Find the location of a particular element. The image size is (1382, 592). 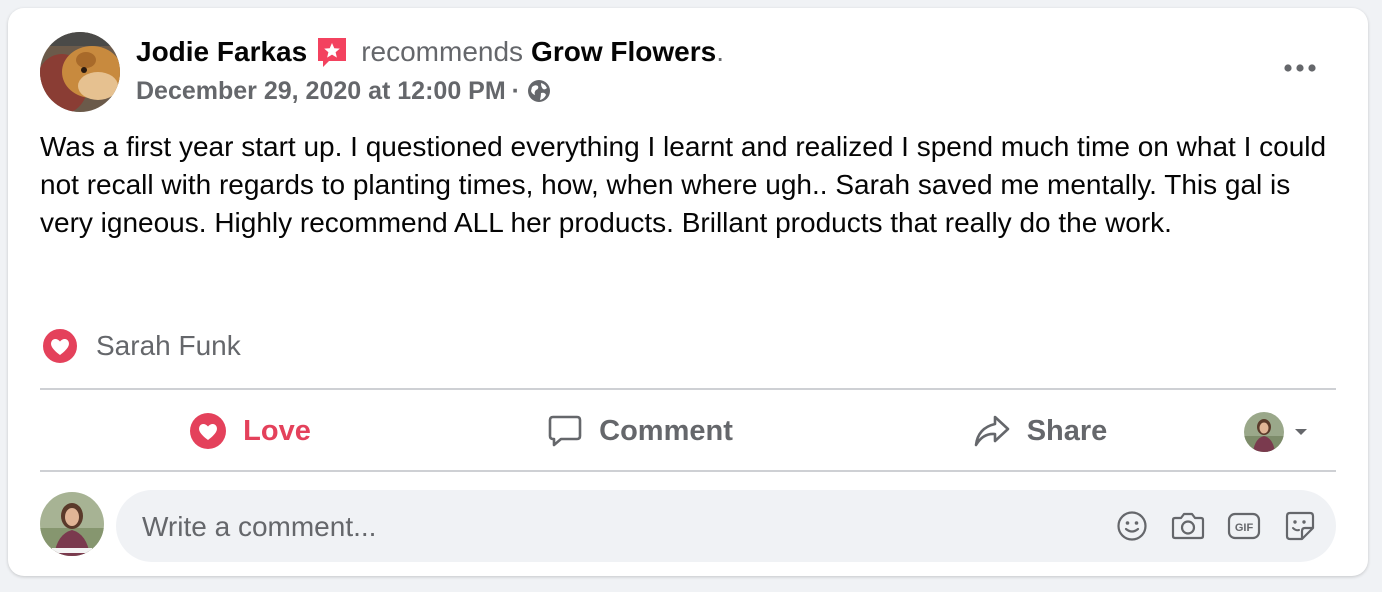

comment-label: Comment is located at coordinates (666, 430).